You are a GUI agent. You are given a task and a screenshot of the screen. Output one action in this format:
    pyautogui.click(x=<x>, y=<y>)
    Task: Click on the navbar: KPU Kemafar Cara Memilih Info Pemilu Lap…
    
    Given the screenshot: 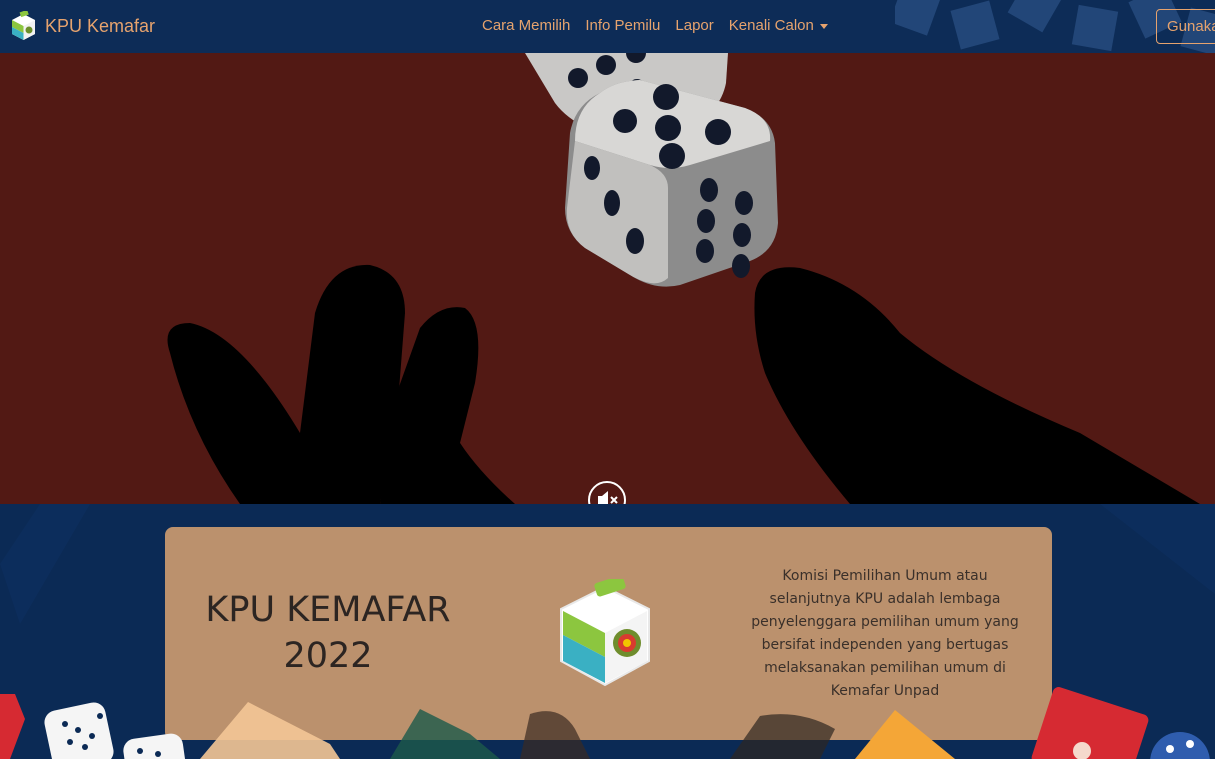 What is the action you would take?
    pyautogui.click(x=607, y=26)
    